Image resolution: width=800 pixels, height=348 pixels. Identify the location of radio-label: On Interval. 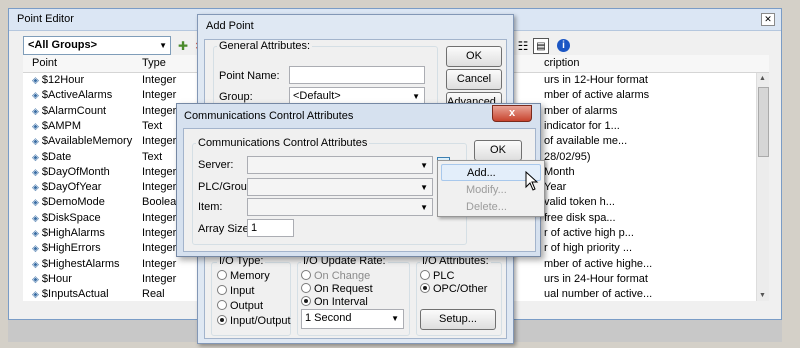
(341, 302).